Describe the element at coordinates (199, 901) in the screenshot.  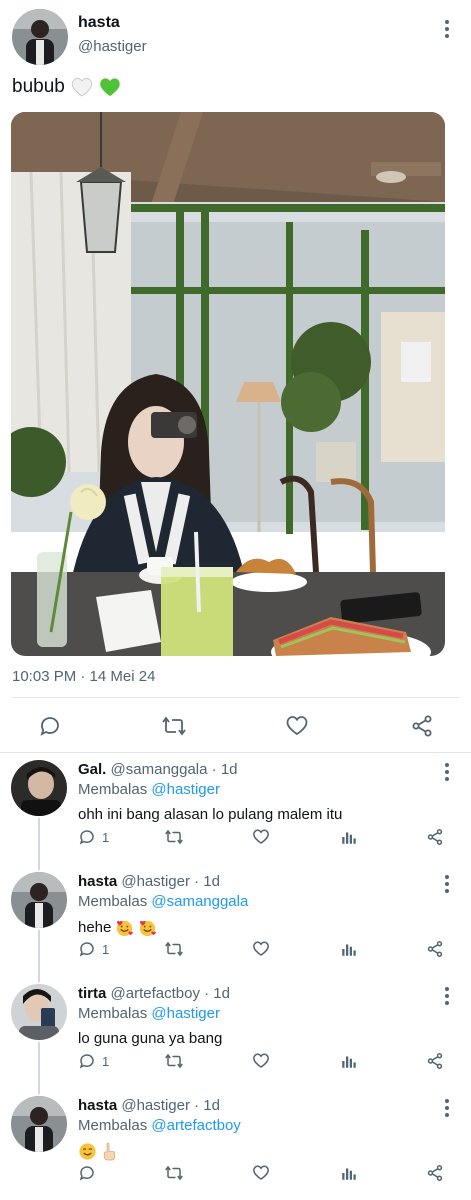
I see `replying-to-link: @samanggala` at that location.